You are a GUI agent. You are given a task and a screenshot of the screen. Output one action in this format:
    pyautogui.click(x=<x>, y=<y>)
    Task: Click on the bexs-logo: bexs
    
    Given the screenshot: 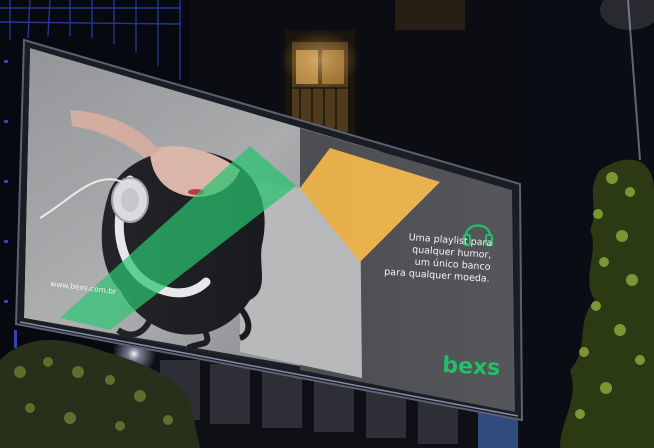 What is the action you would take?
    pyautogui.click(x=471, y=367)
    